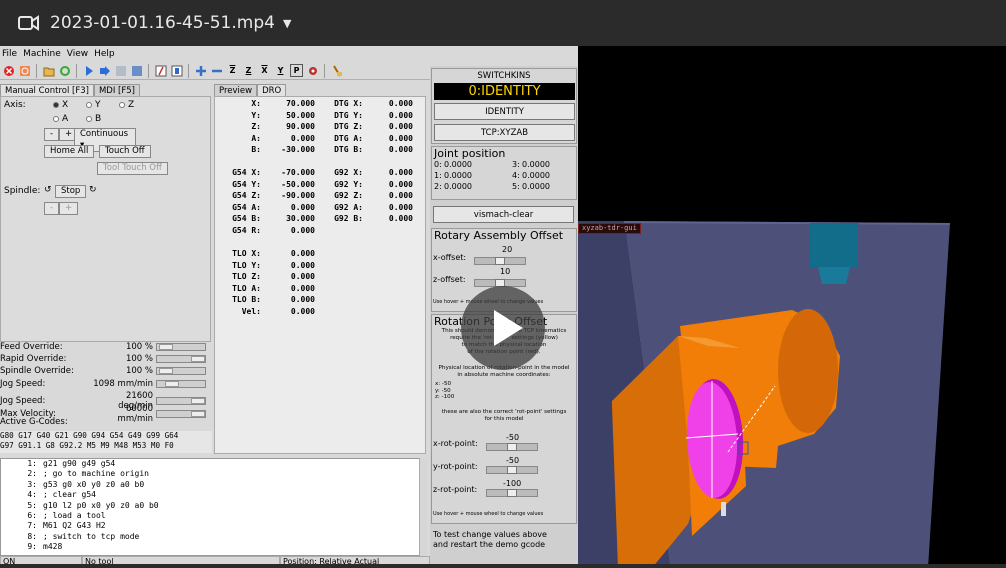 The width and height of the screenshot is (1006, 568). What do you see at coordinates (213, 464) in the screenshot?
I see `gcode-line: 1: g21 g90 g49 g54` at bounding box center [213, 464].